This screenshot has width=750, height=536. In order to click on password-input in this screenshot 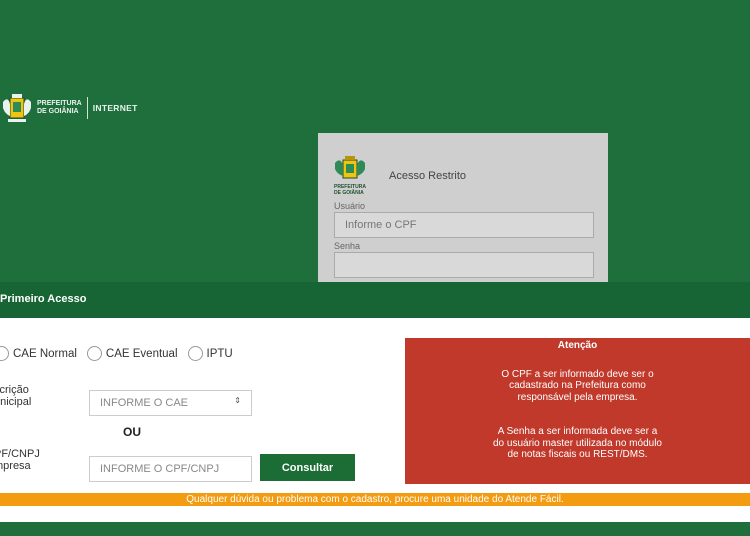, I will do `click(464, 265)`.